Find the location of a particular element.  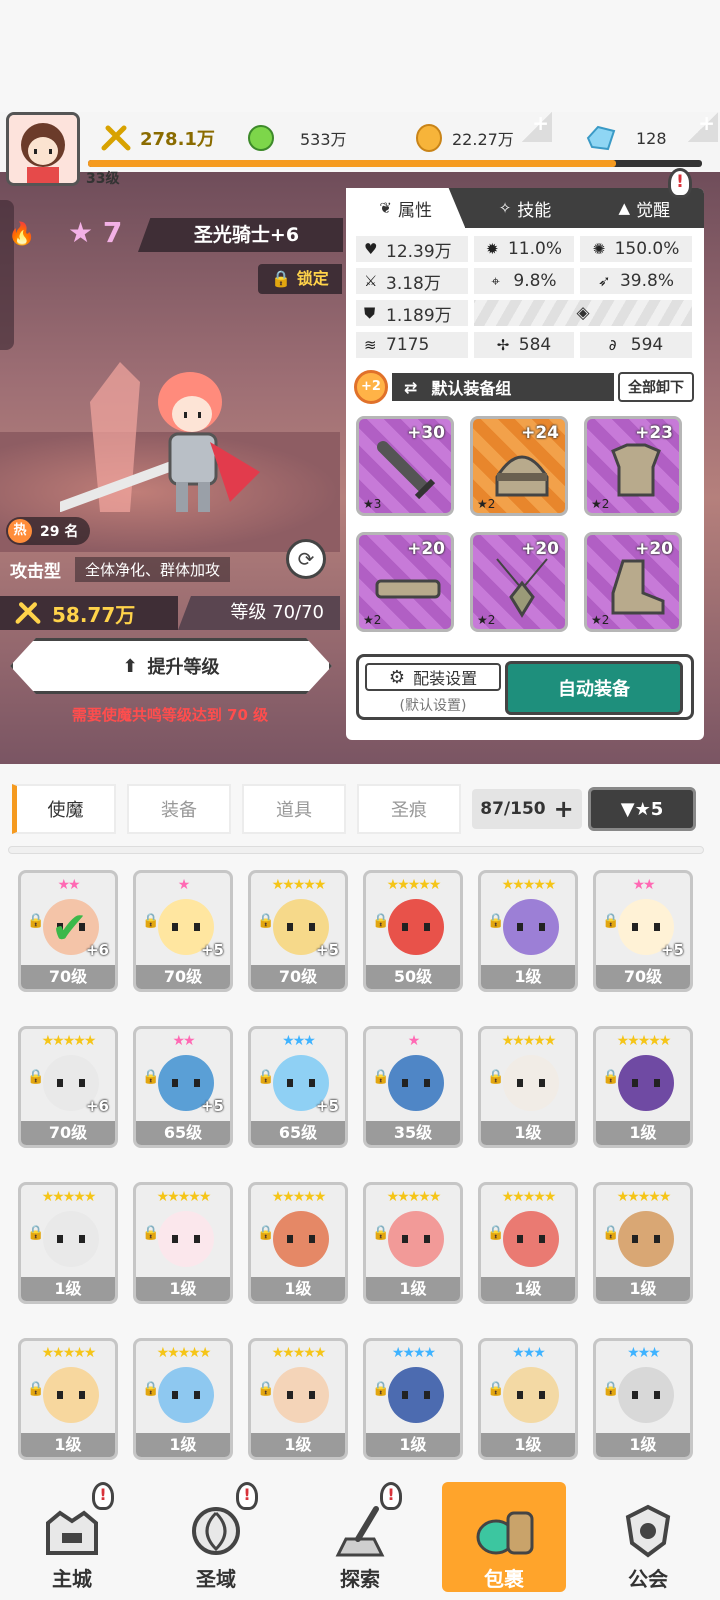

auto-equip-button: 自动装备 is located at coordinates (594, 688).